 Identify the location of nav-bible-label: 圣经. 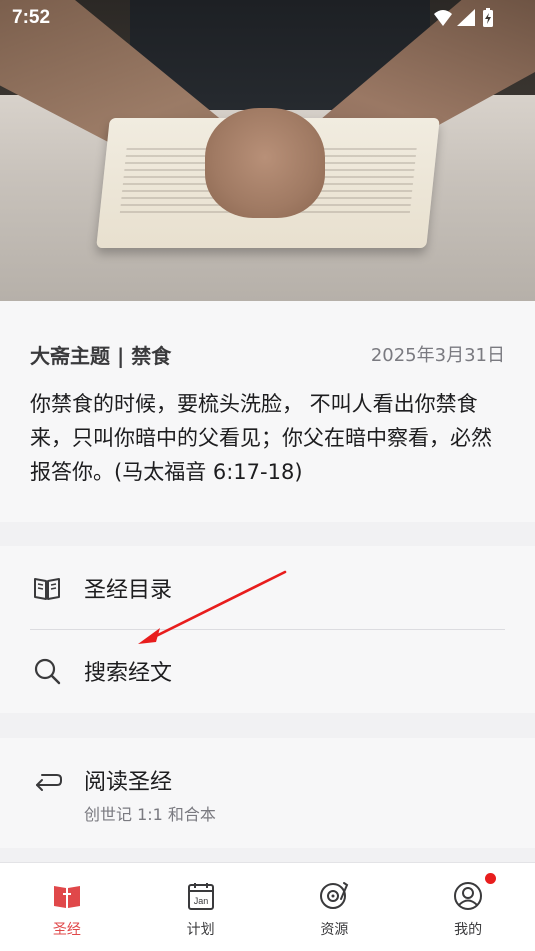
(66, 930).